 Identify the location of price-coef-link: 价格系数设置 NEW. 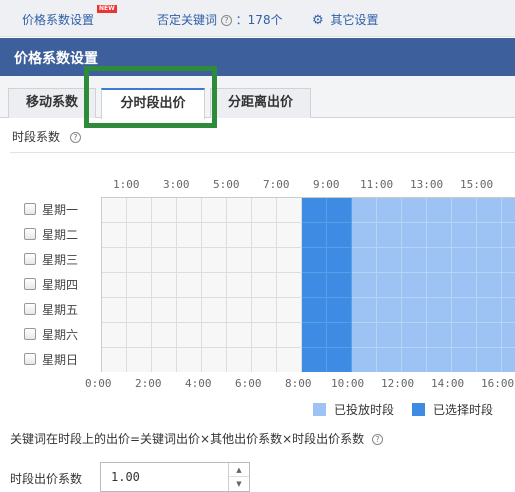
(69, 16).